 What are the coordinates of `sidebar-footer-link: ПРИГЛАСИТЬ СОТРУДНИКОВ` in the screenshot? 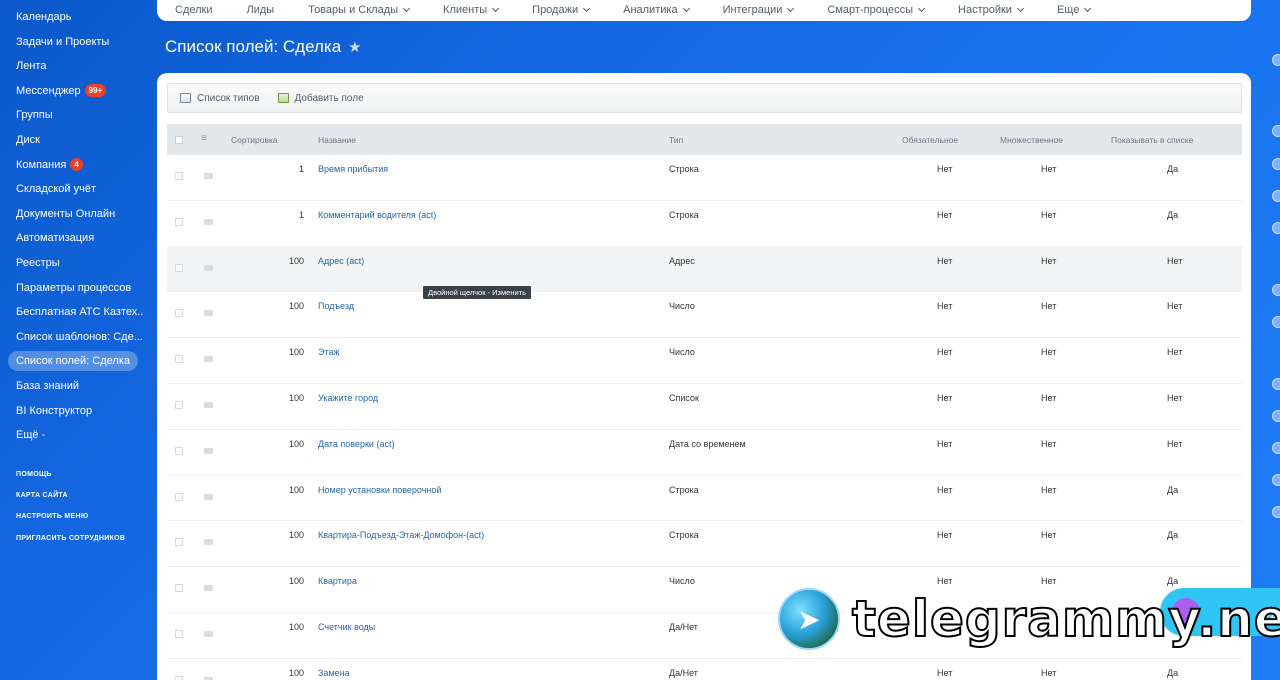 It's located at (70, 538).